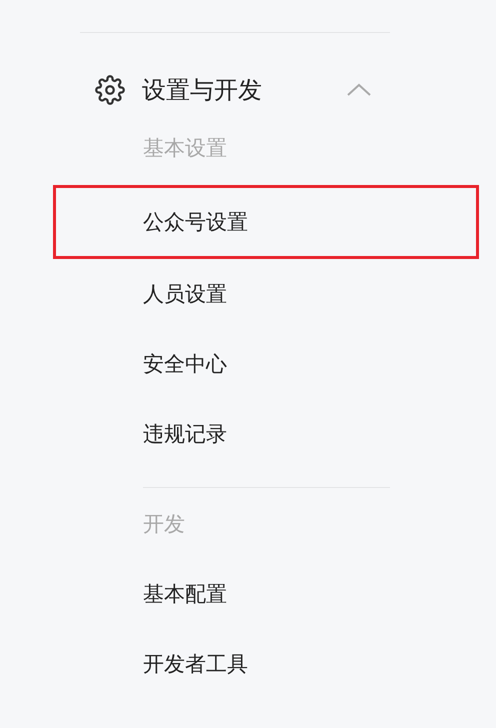  Describe the element at coordinates (264, 594) in the screenshot. I see `menu-item: 基本配置` at that location.